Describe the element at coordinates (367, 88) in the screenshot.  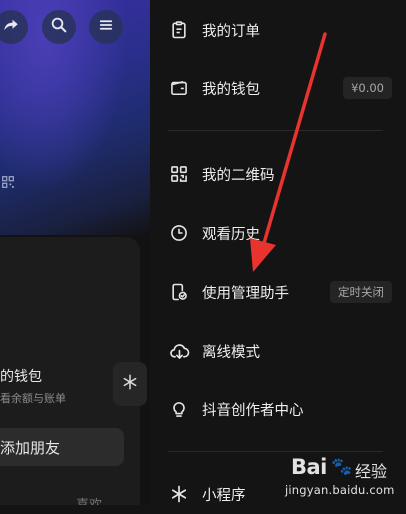
I see `wallet-balance-badge: ¥0.00` at that location.